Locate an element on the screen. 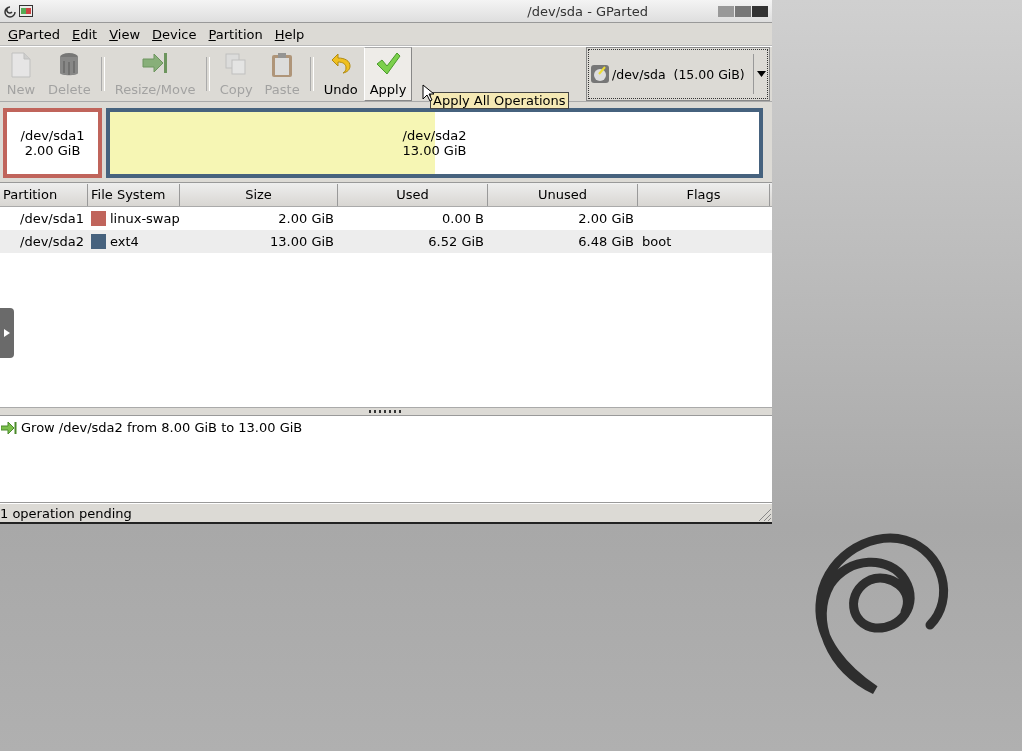 Image resolution: width=1022 pixels, height=751 pixels. clipboard-icon is located at coordinates (282, 65).